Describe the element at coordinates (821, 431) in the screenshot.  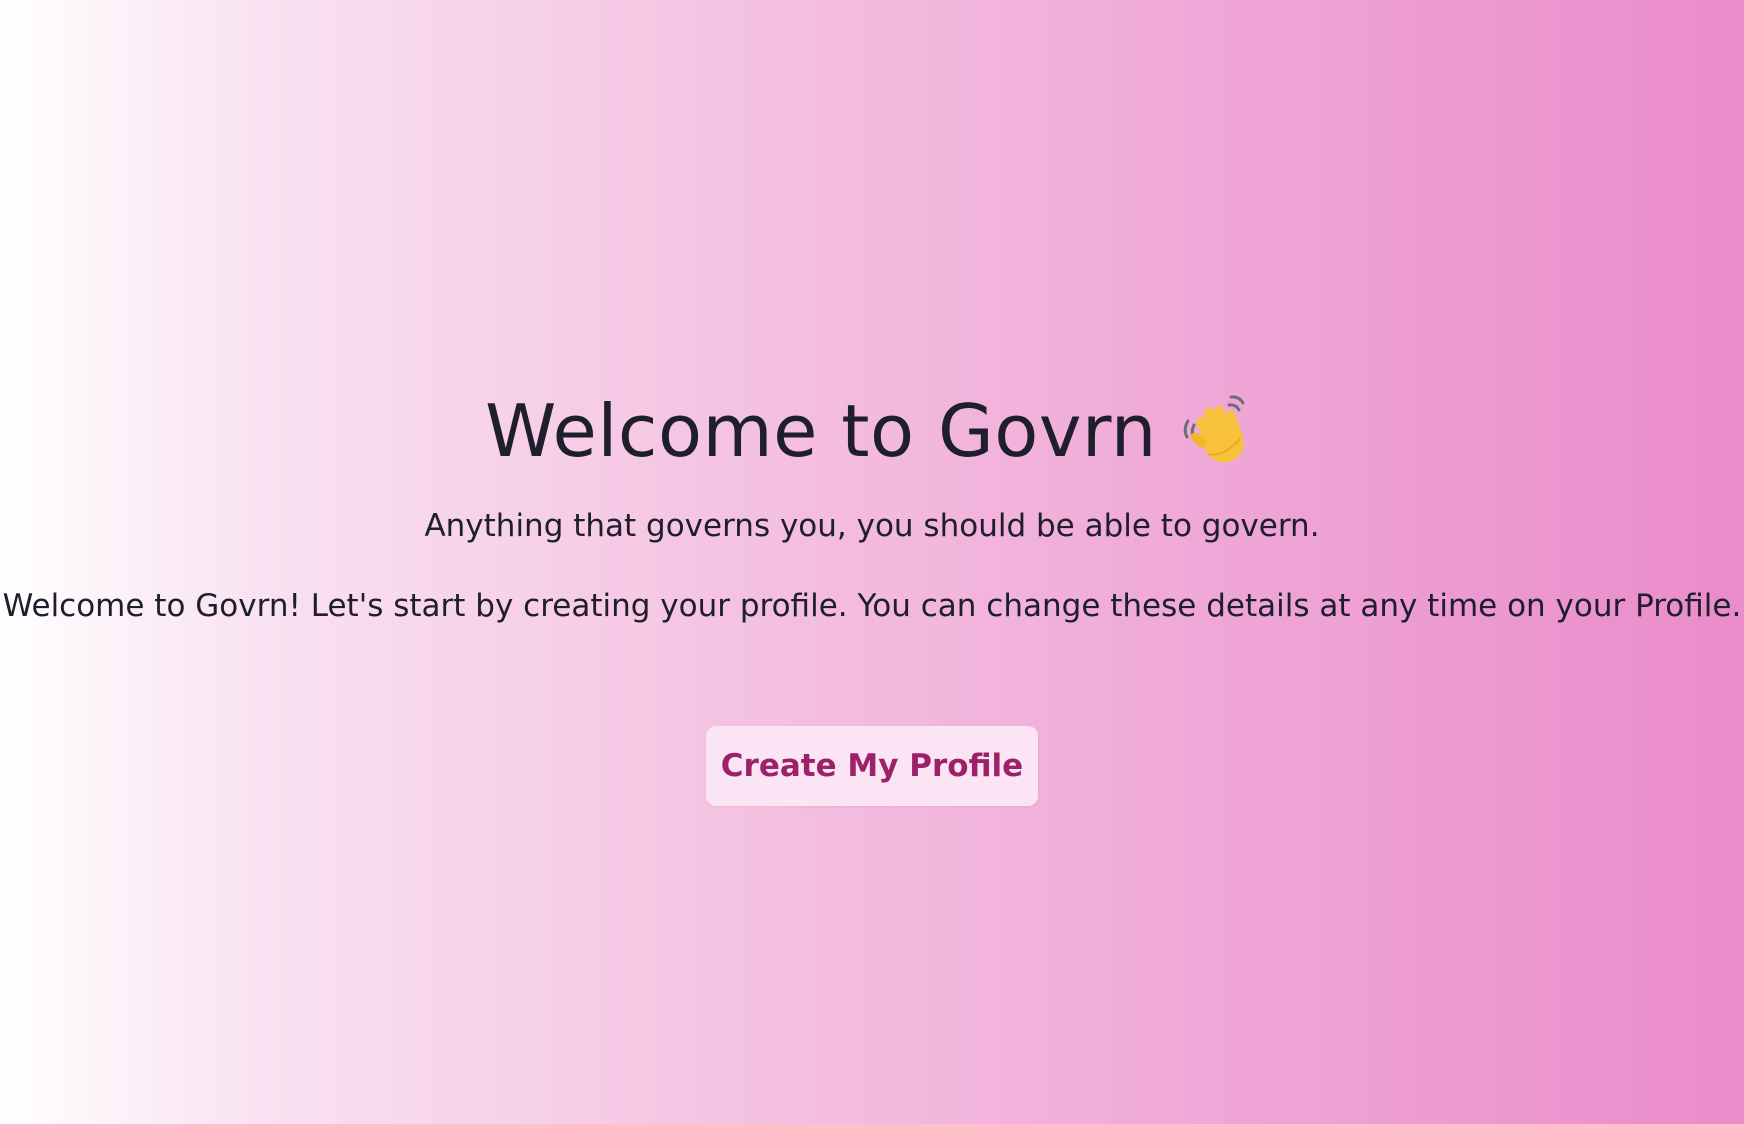
I see `page-title: Welcome to Govrn` at that location.